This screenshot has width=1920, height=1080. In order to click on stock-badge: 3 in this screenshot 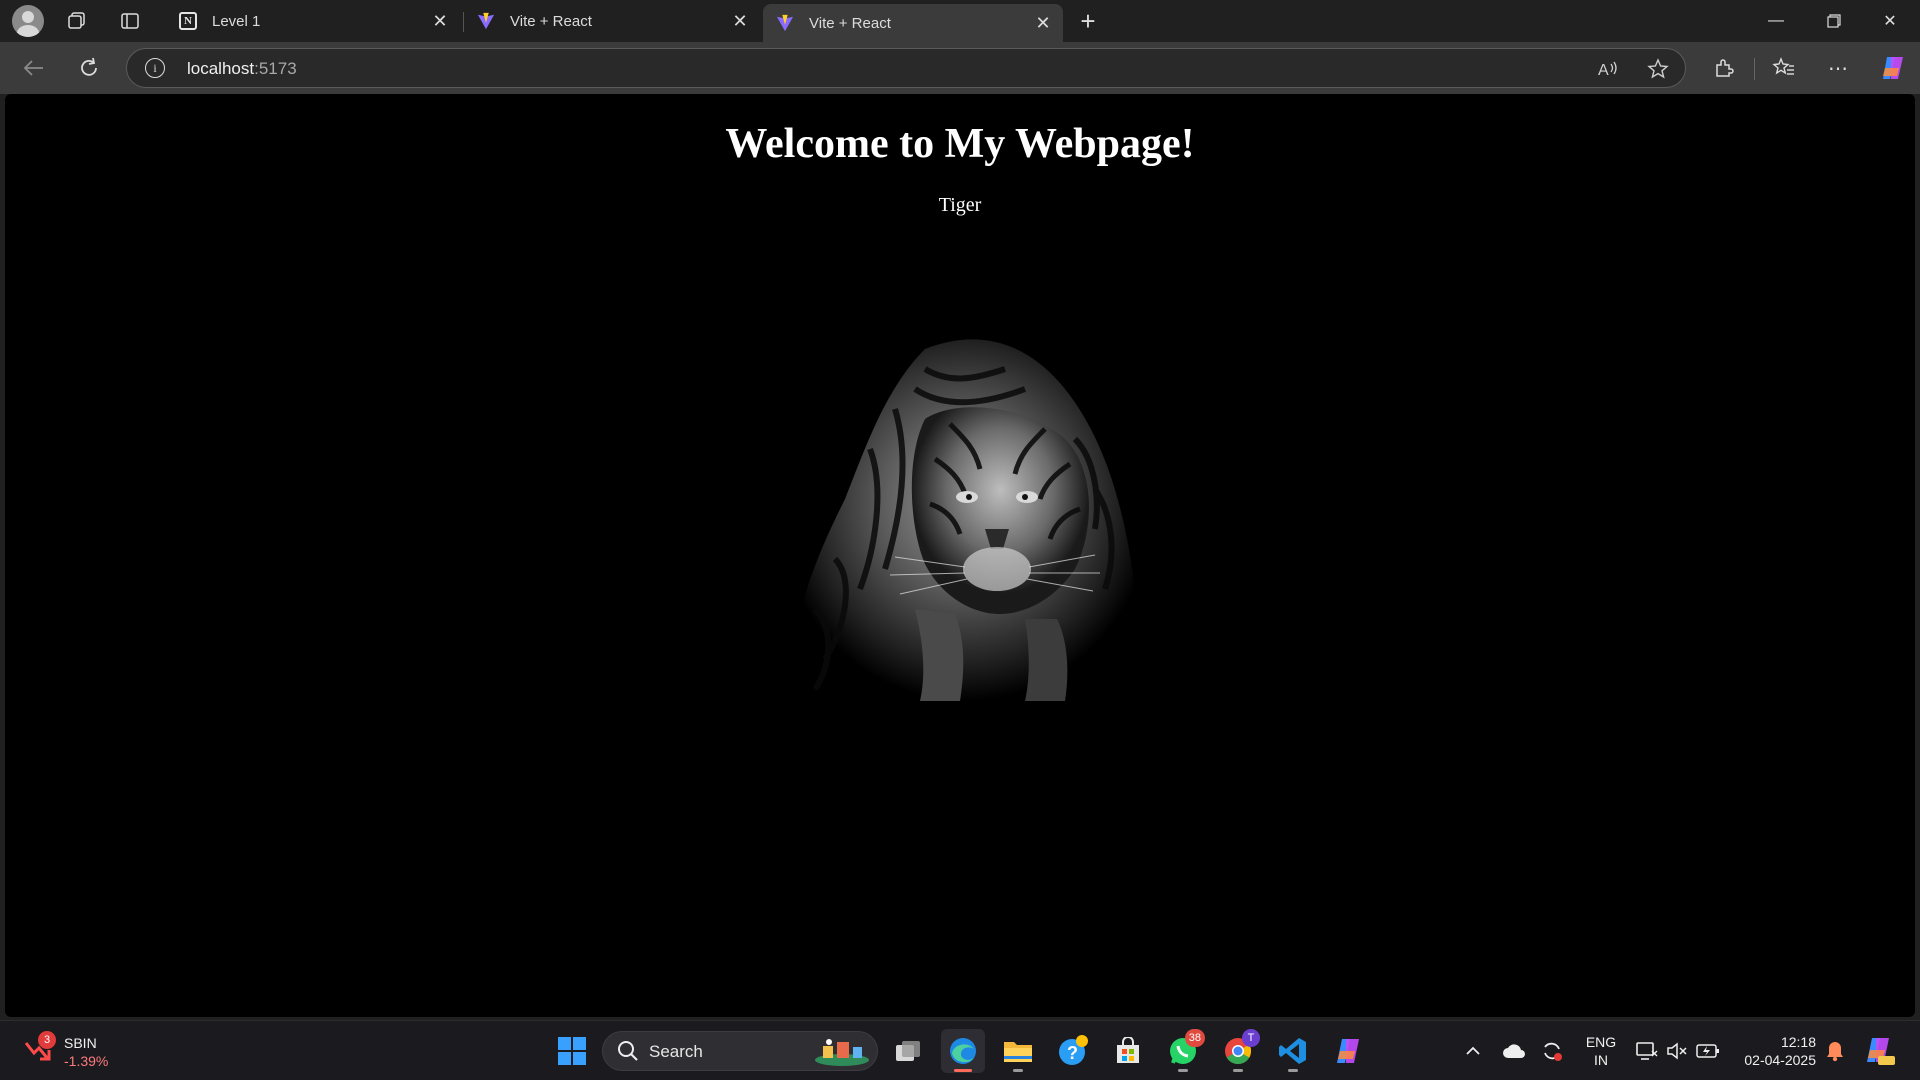, I will do `click(47, 1040)`.